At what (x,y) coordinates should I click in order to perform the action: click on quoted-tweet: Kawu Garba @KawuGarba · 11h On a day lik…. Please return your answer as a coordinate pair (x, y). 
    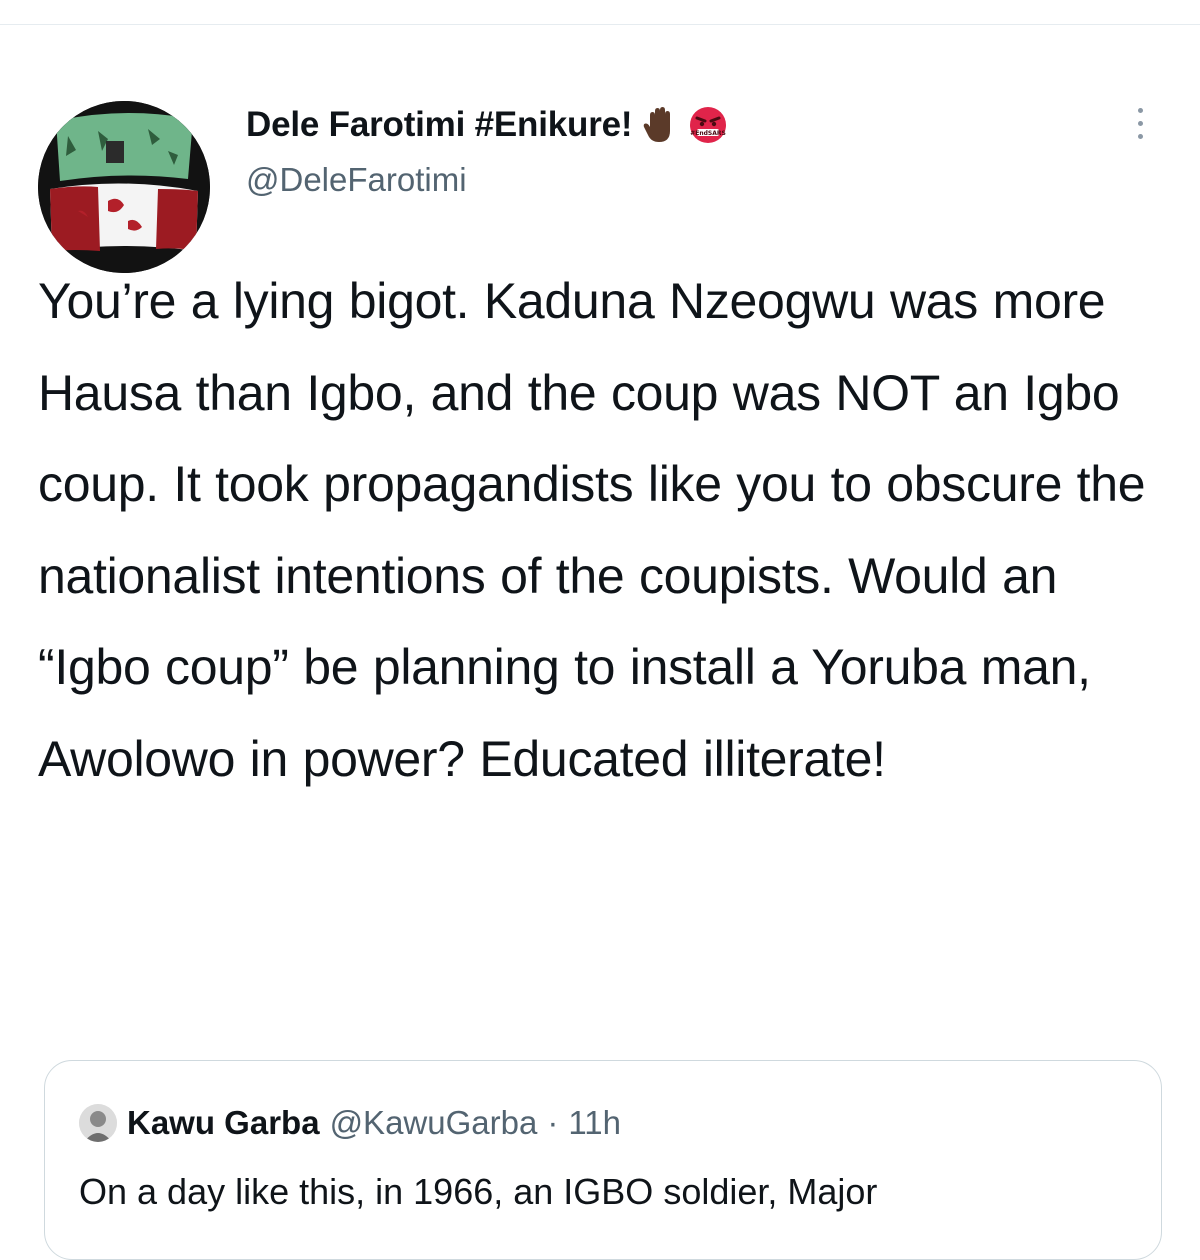
    Looking at the image, I should click on (603, 1160).